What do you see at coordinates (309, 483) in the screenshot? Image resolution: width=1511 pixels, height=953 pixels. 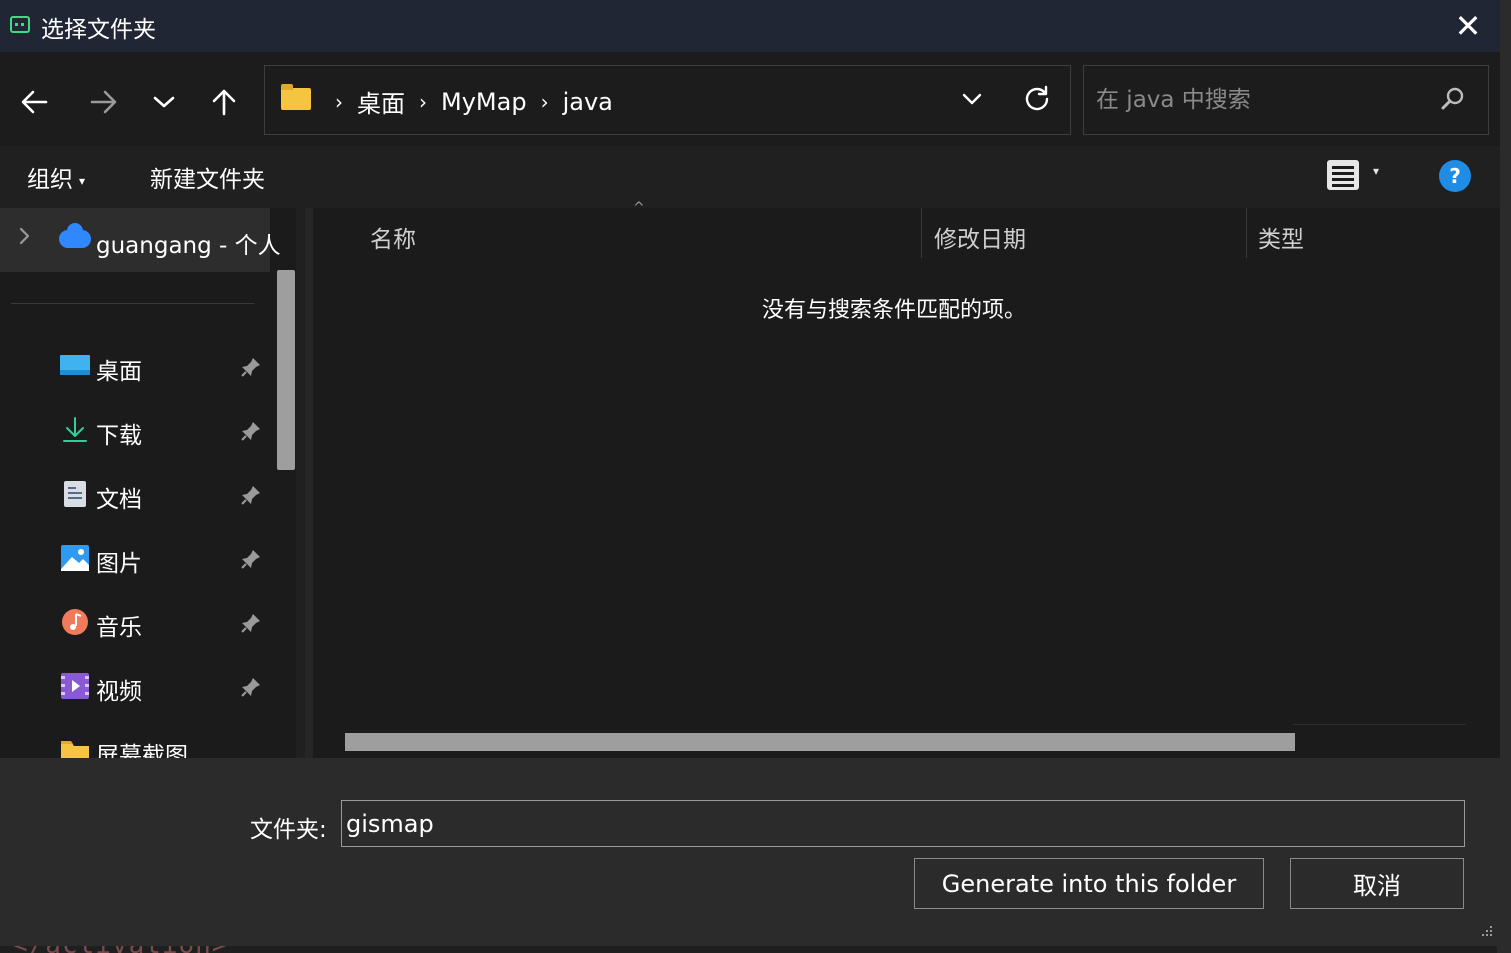 I see `pane-splitter` at bounding box center [309, 483].